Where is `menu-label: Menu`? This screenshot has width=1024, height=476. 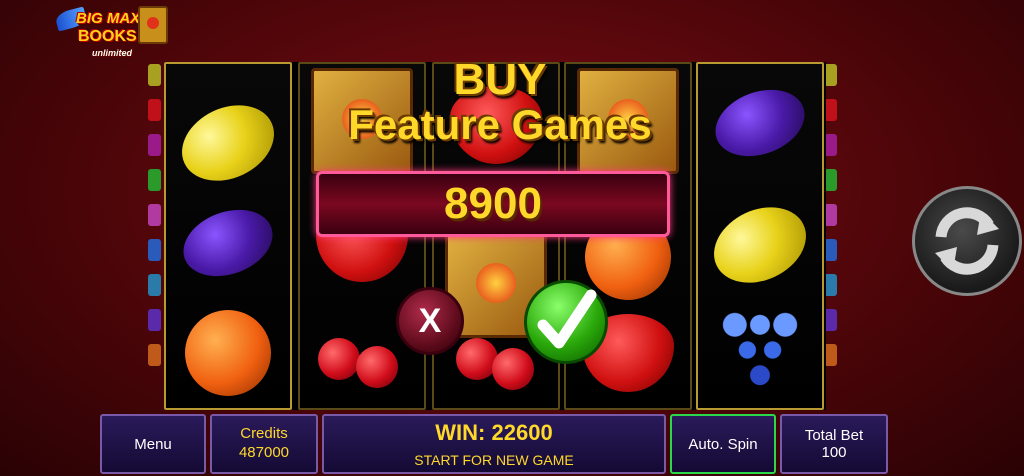 menu-label: Menu is located at coordinates (153, 444).